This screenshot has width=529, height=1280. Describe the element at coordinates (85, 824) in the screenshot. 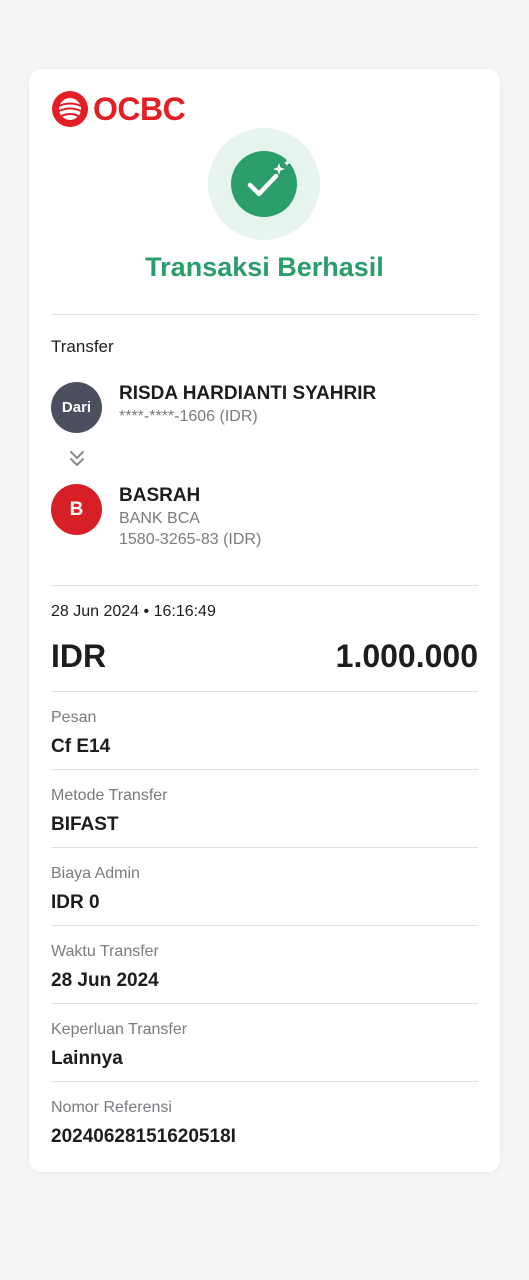

I see `detail-value: BIFAST` at that location.